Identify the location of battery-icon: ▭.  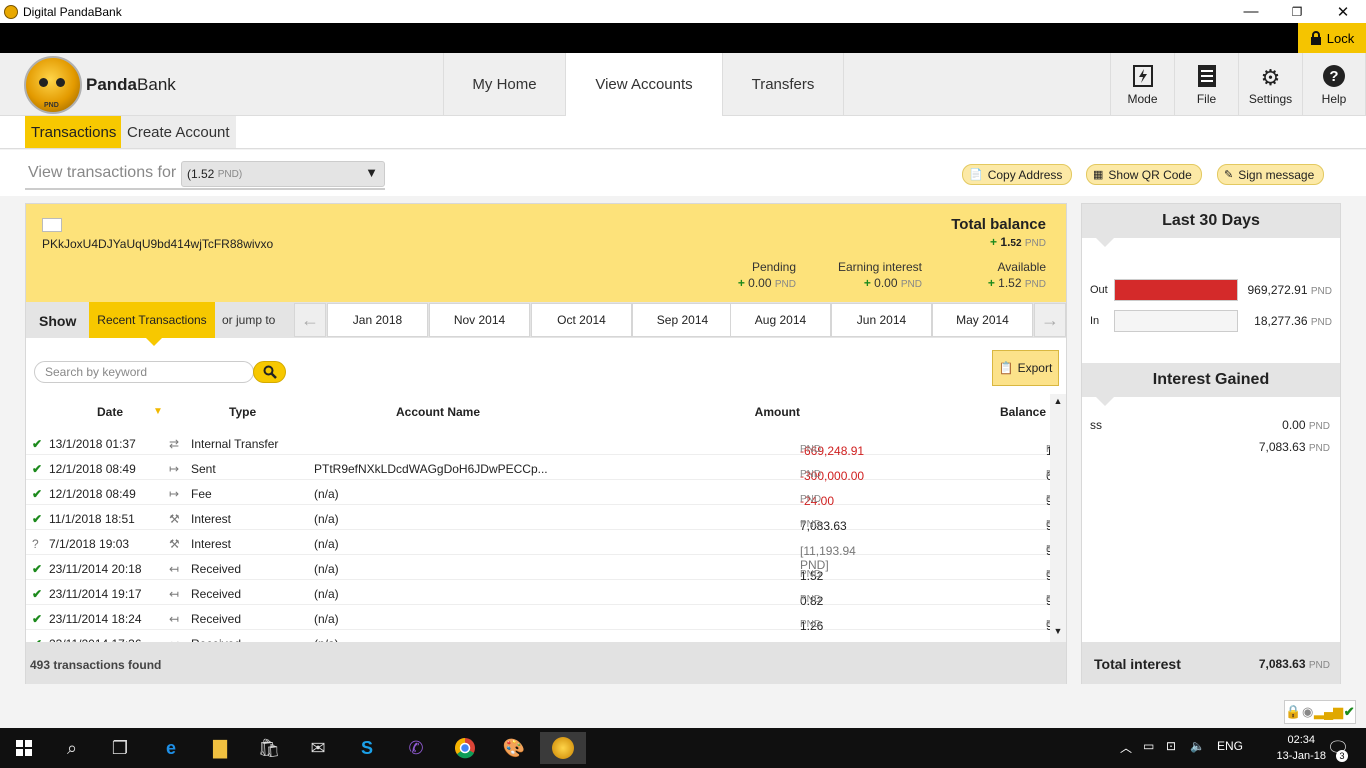
(1148, 746).